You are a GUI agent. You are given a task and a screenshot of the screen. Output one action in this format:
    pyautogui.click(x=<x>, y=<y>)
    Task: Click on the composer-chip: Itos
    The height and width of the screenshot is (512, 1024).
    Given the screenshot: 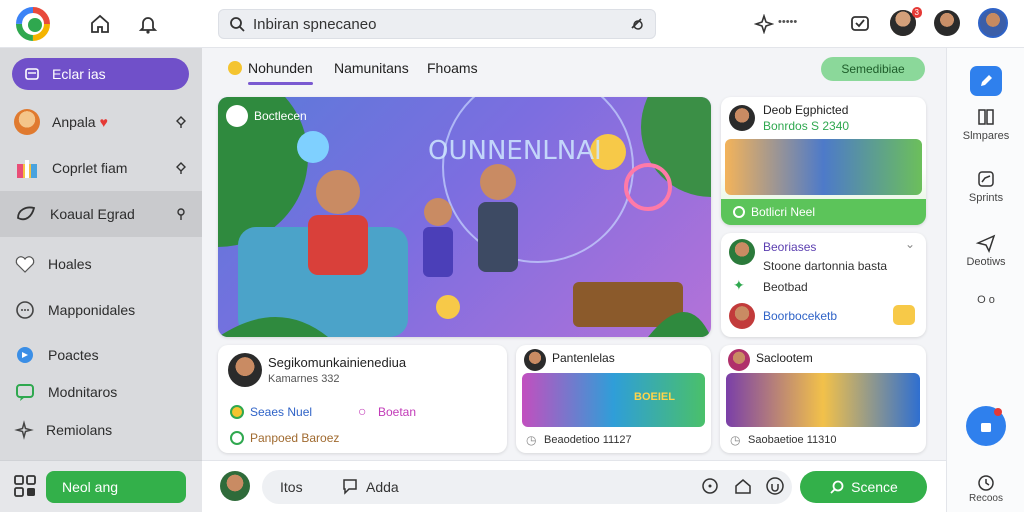 What is the action you would take?
    pyautogui.click(x=291, y=487)
    